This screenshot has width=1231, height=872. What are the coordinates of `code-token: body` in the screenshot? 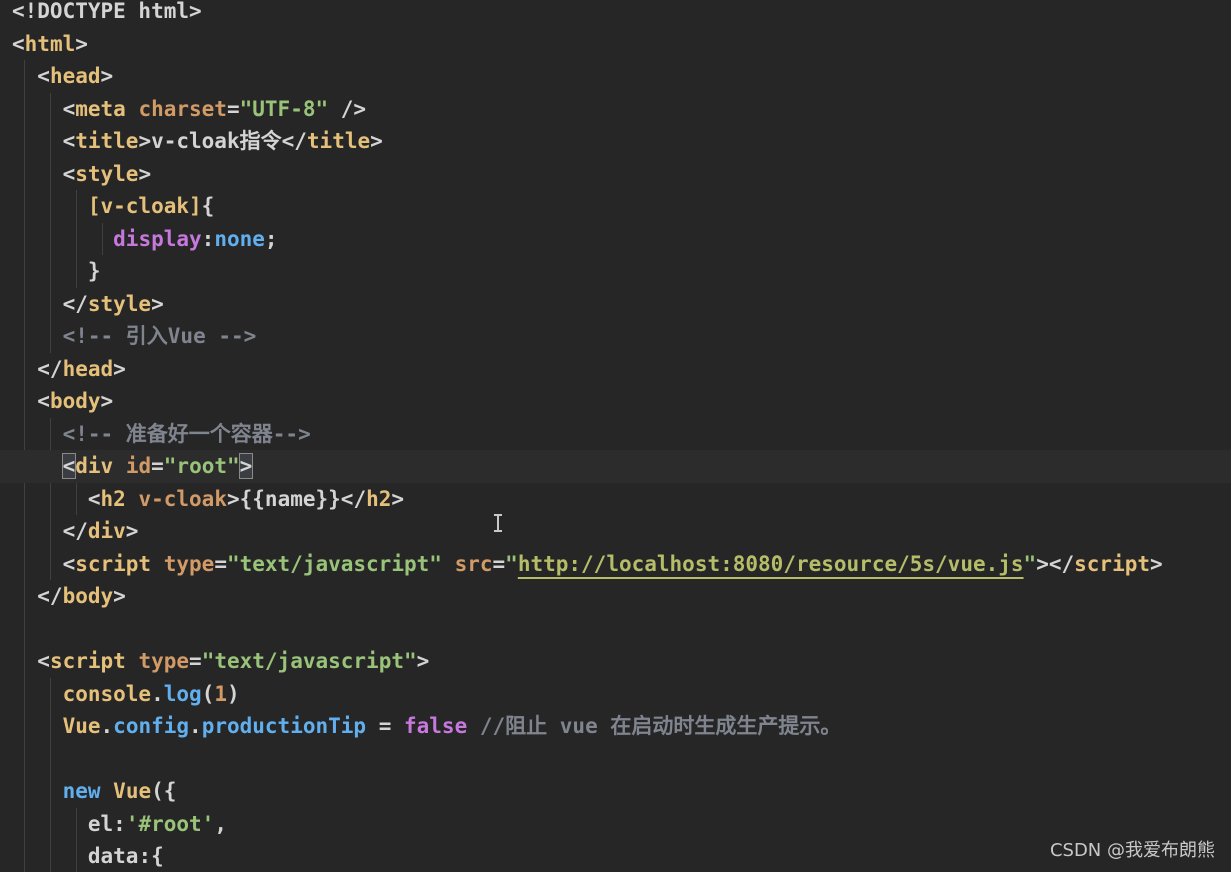 It's located at (88, 596).